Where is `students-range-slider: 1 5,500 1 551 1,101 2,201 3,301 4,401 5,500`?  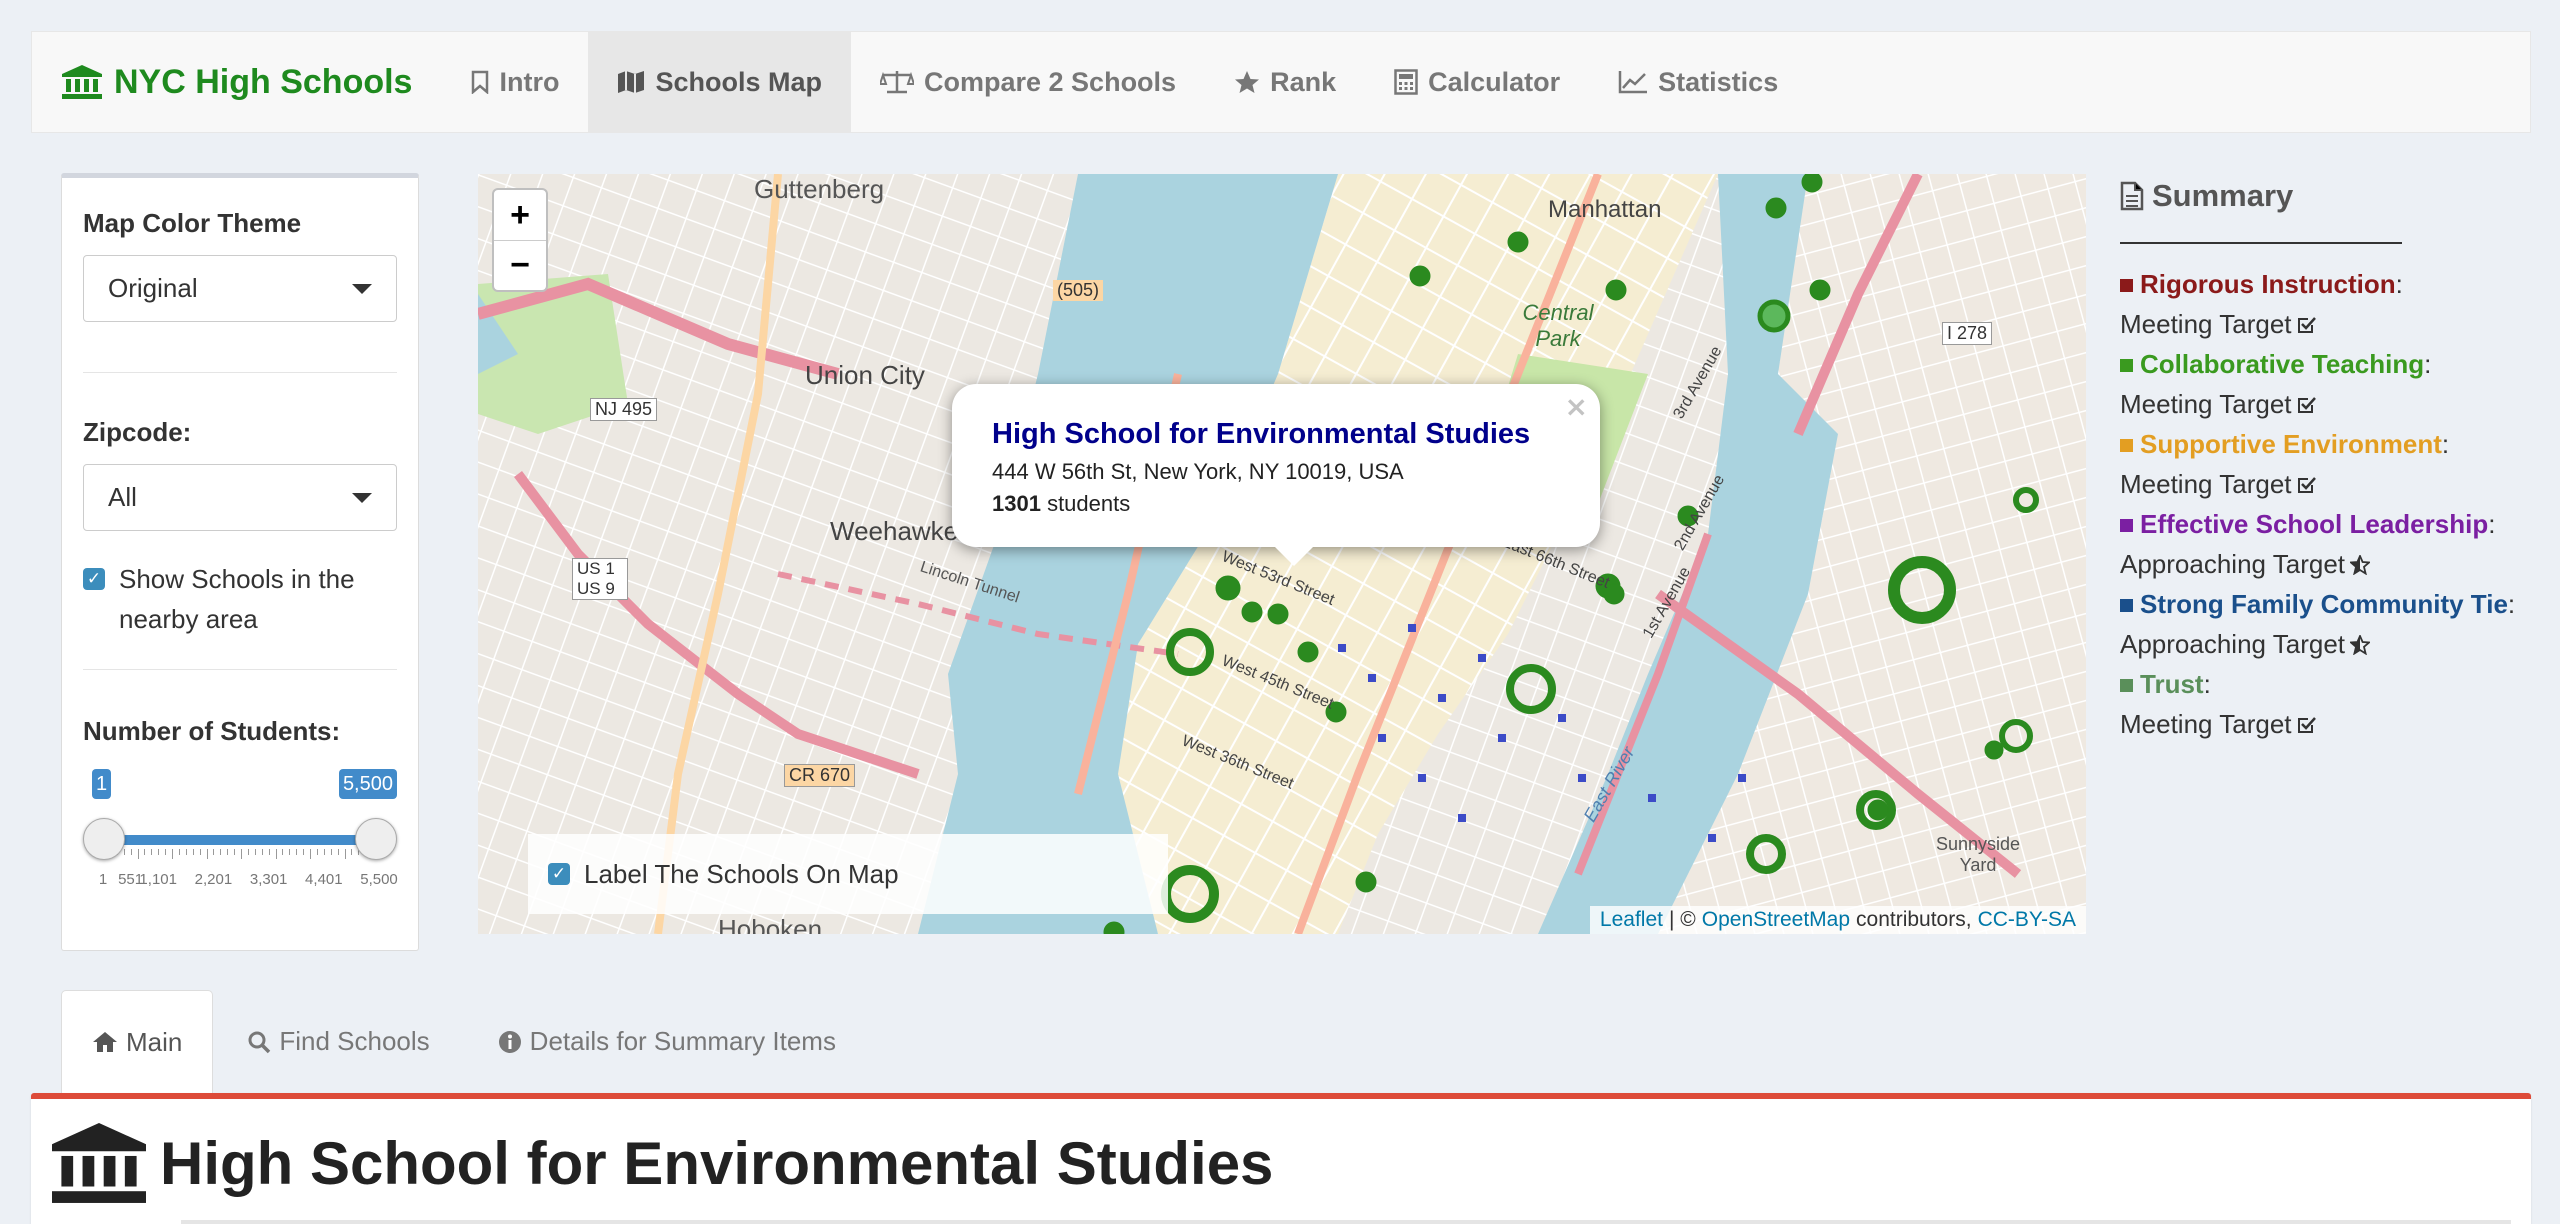
students-range-slider: 1 5,500 1 551 1,101 2,201 3,301 4,401 5,500 is located at coordinates (240, 829).